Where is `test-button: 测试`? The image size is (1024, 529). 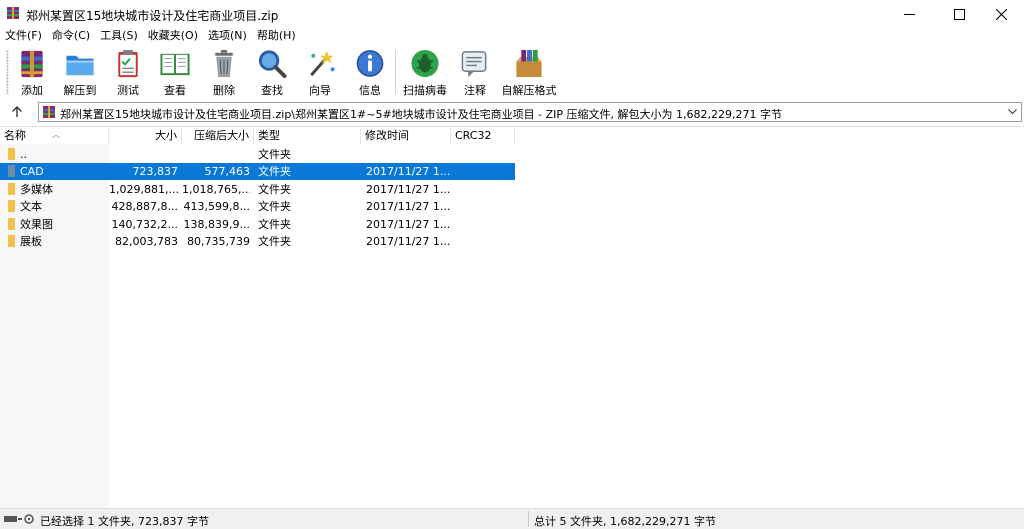 test-button: 测试 is located at coordinates (128, 73).